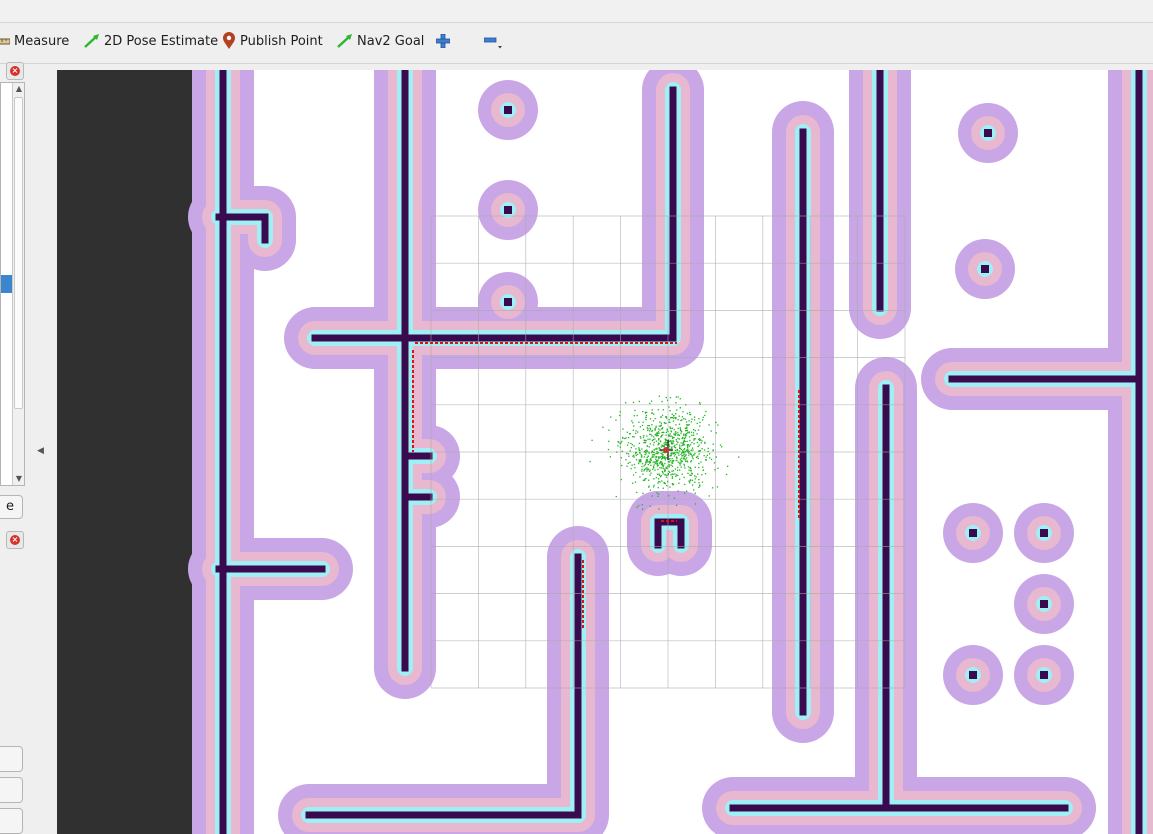 The height and width of the screenshot is (834, 1153). Describe the element at coordinates (19, 89) in the screenshot. I see `scroll-up-icon: ▲` at that location.